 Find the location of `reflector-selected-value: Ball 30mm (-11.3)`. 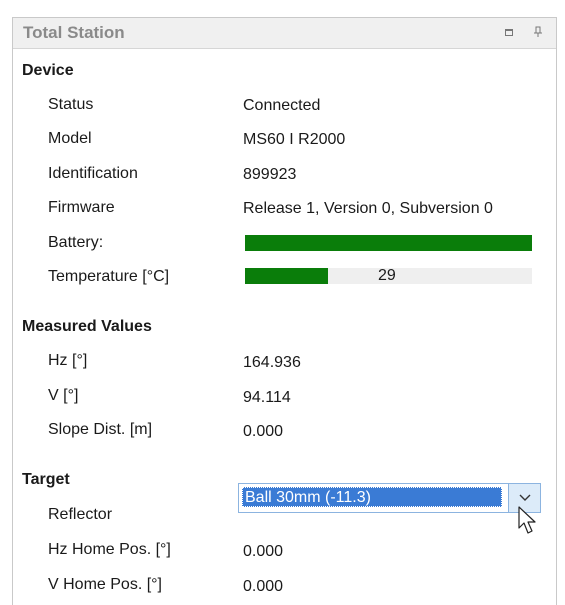

reflector-selected-value: Ball 30mm (-11.3) is located at coordinates (372, 497).